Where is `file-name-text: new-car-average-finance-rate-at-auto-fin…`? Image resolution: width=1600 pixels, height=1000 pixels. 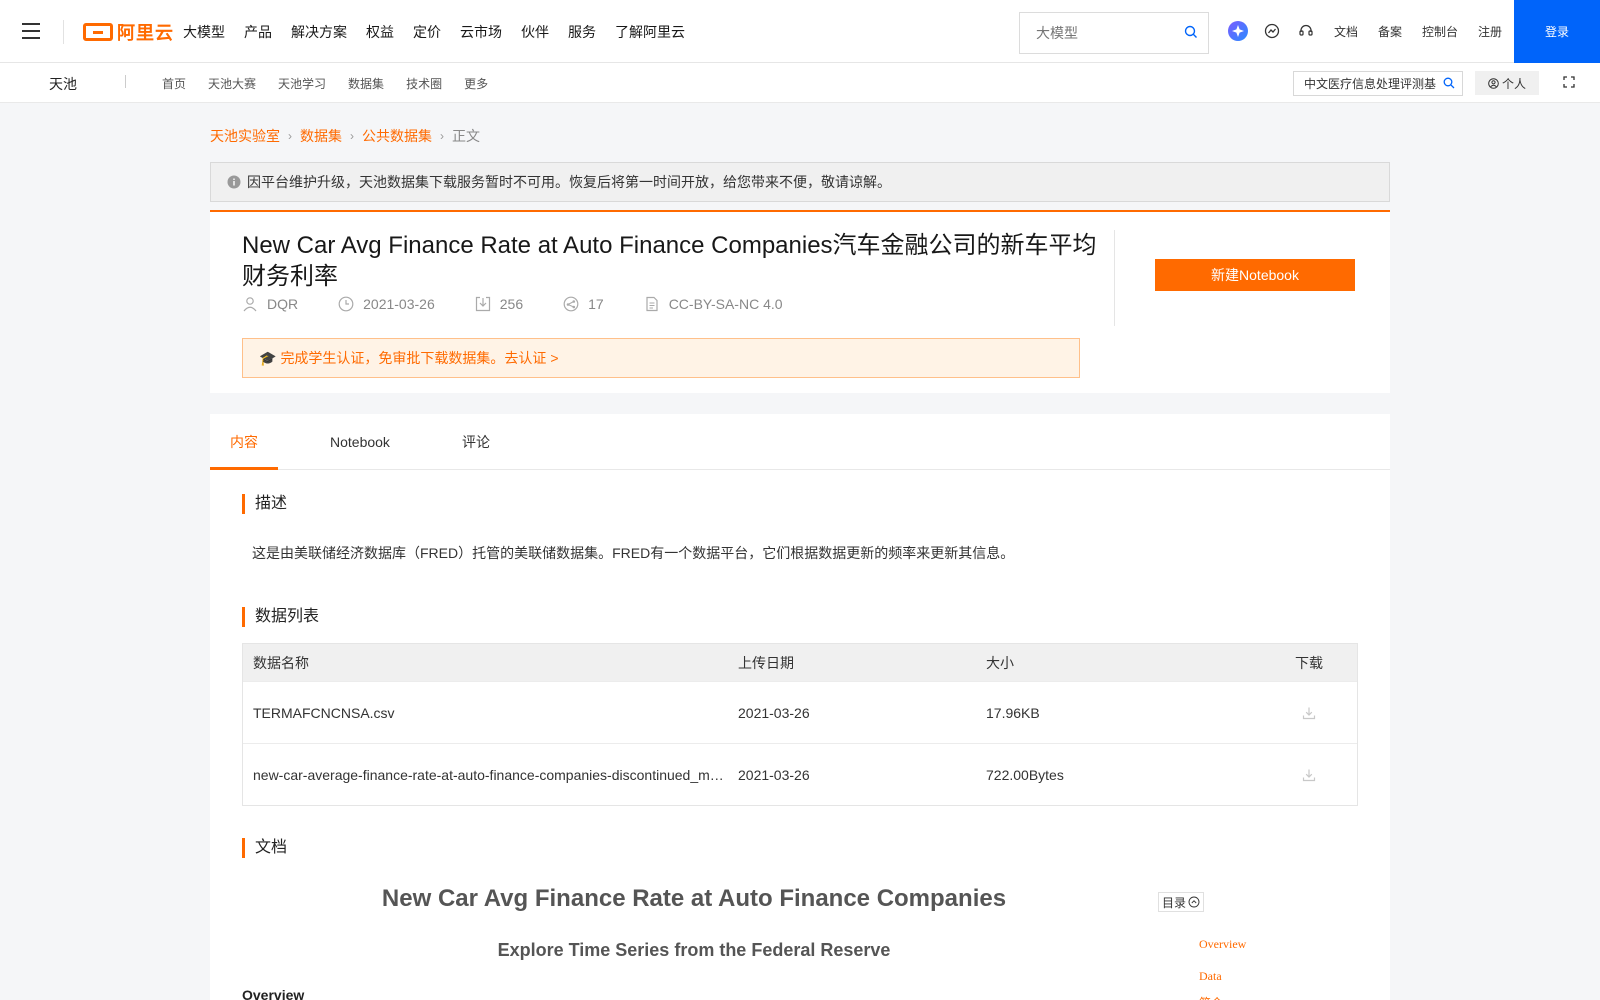
file-name-text: new-car-average-finance-rate-at-auto-fin… is located at coordinates (491, 774).